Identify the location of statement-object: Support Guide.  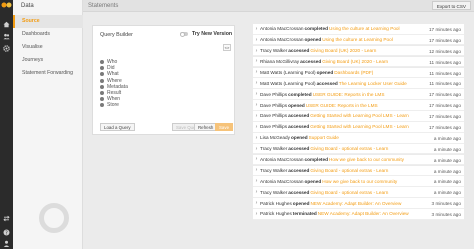
(324, 137).